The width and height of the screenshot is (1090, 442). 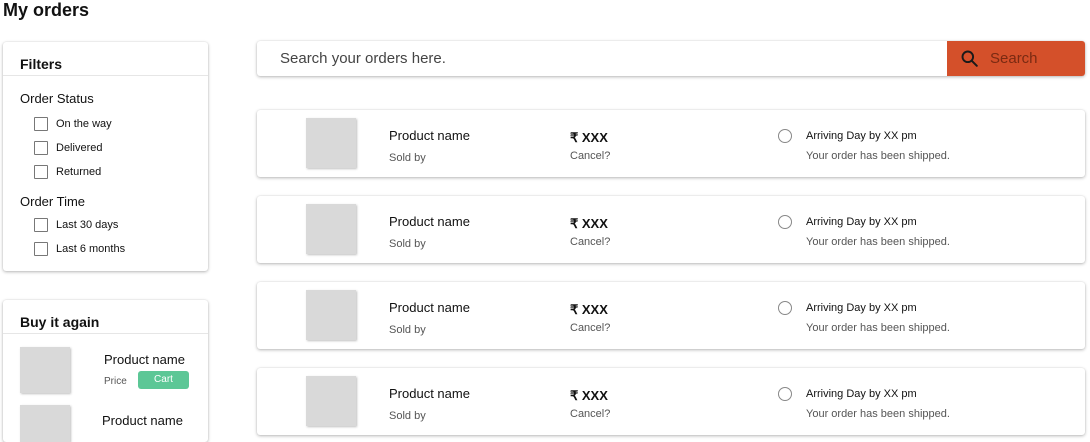 What do you see at coordinates (115, 381) in the screenshot?
I see `product-price: Price` at bounding box center [115, 381].